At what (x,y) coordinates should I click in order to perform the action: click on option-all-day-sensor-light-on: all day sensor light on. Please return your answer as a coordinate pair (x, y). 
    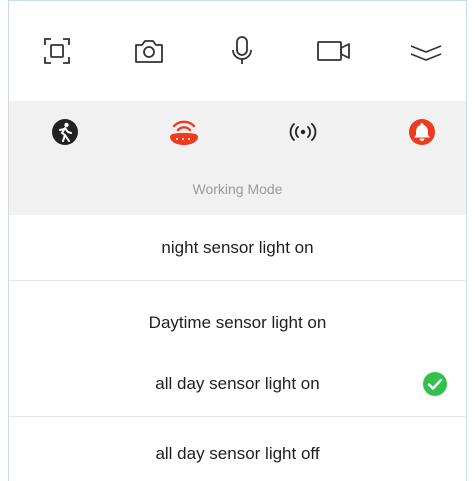
    Looking at the image, I should click on (237, 384).